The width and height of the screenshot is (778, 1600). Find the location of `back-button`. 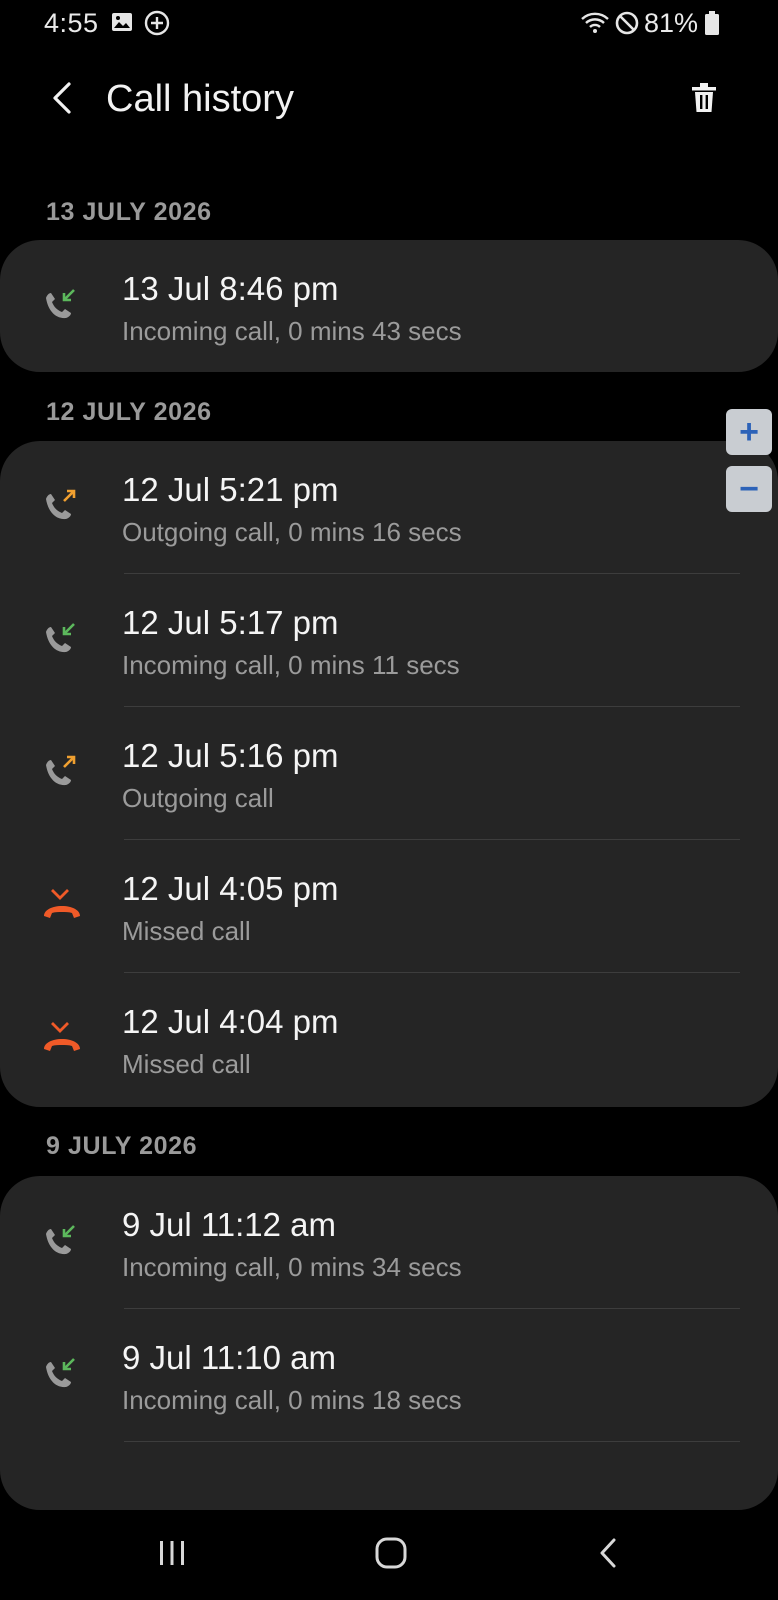

back-button is located at coordinates (62, 100).